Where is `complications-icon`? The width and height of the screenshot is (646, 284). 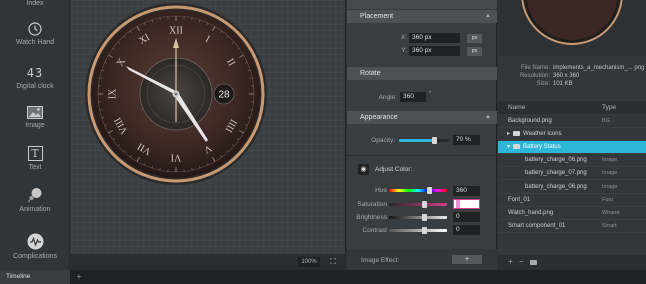
complications-icon is located at coordinates (35, 241).